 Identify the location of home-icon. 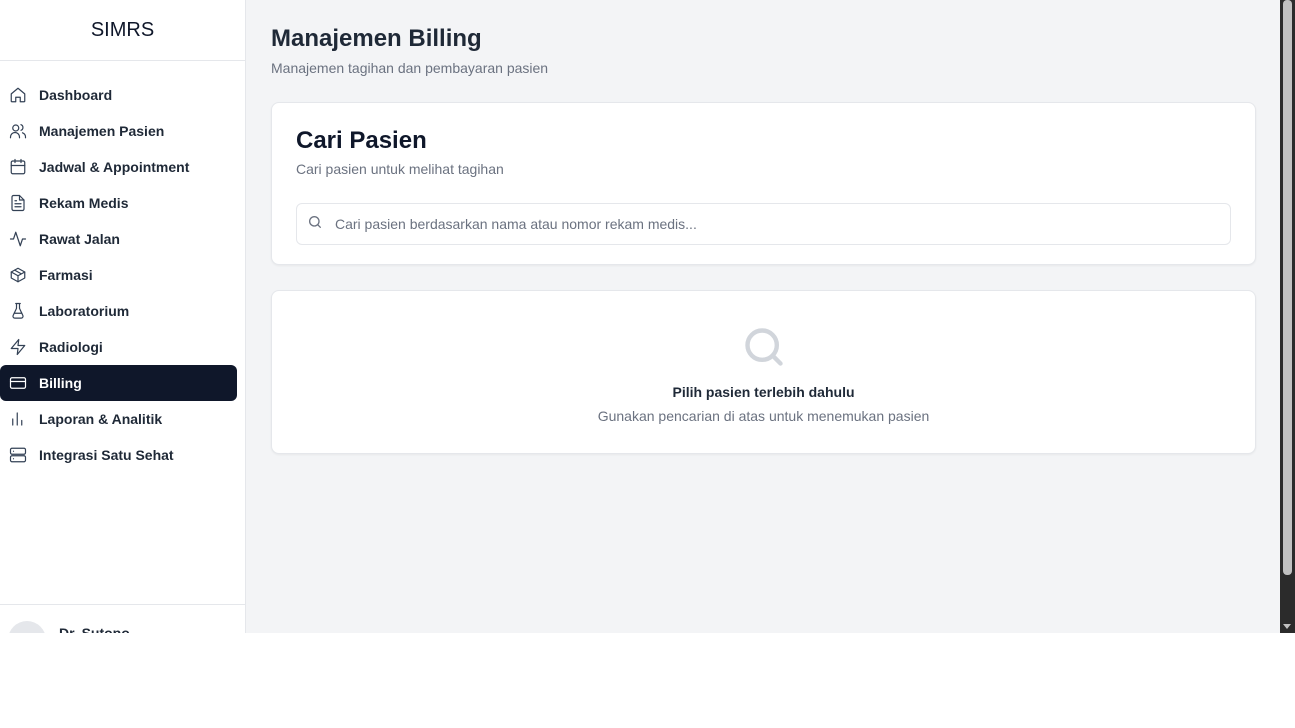
(18, 95).